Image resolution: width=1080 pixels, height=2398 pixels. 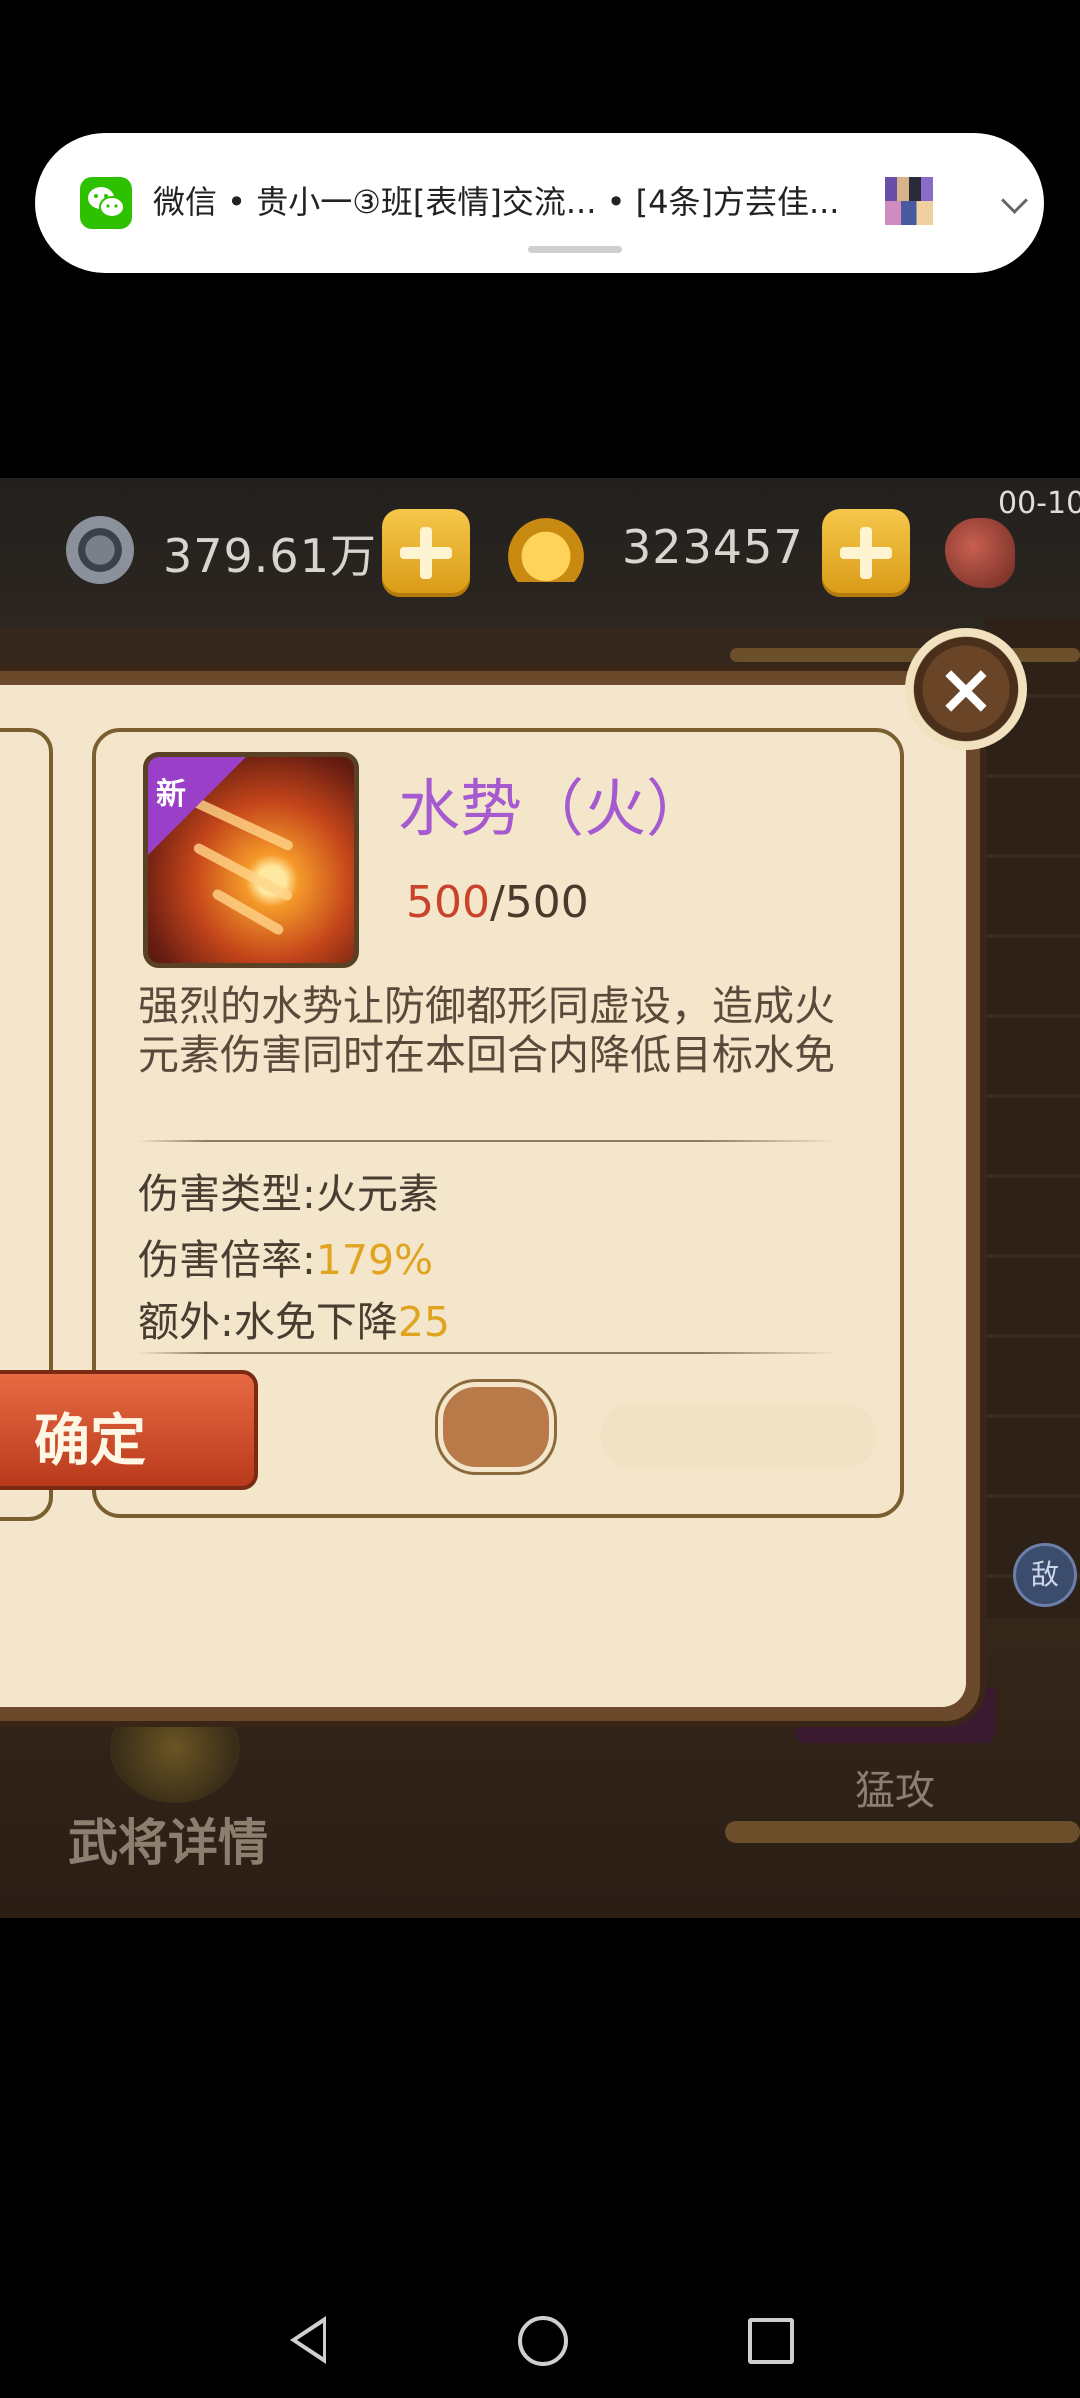 I want to click on gold-value: 323457, so click(x=713, y=547).